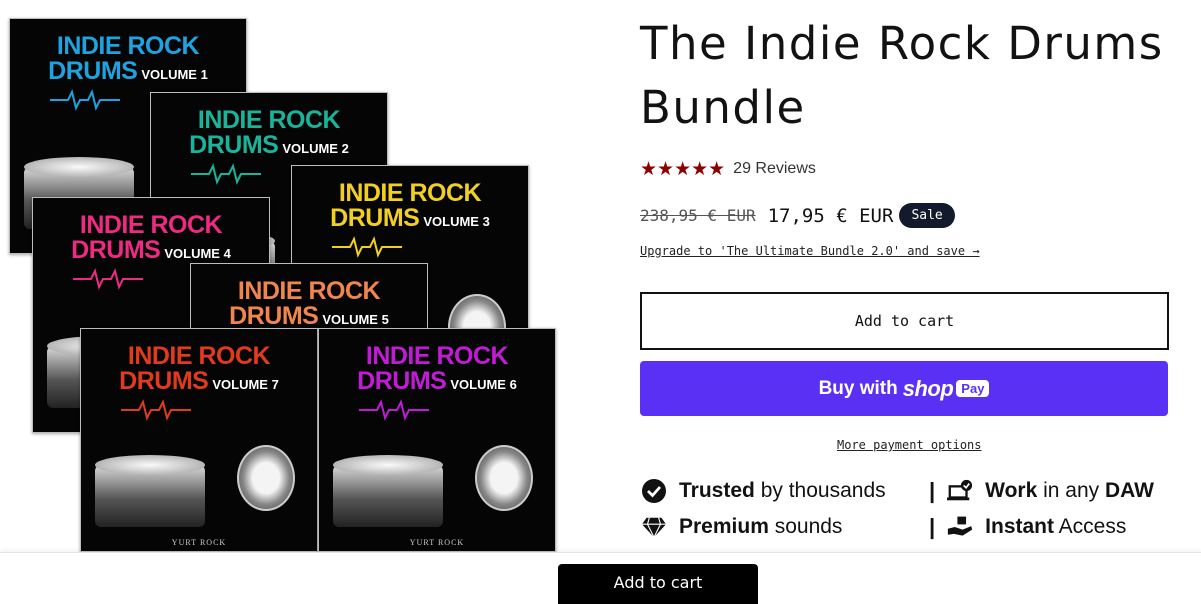 This screenshot has height=604, width=1201. What do you see at coordinates (724, 526) in the screenshot?
I see `feature-bold: Premium` at bounding box center [724, 526].